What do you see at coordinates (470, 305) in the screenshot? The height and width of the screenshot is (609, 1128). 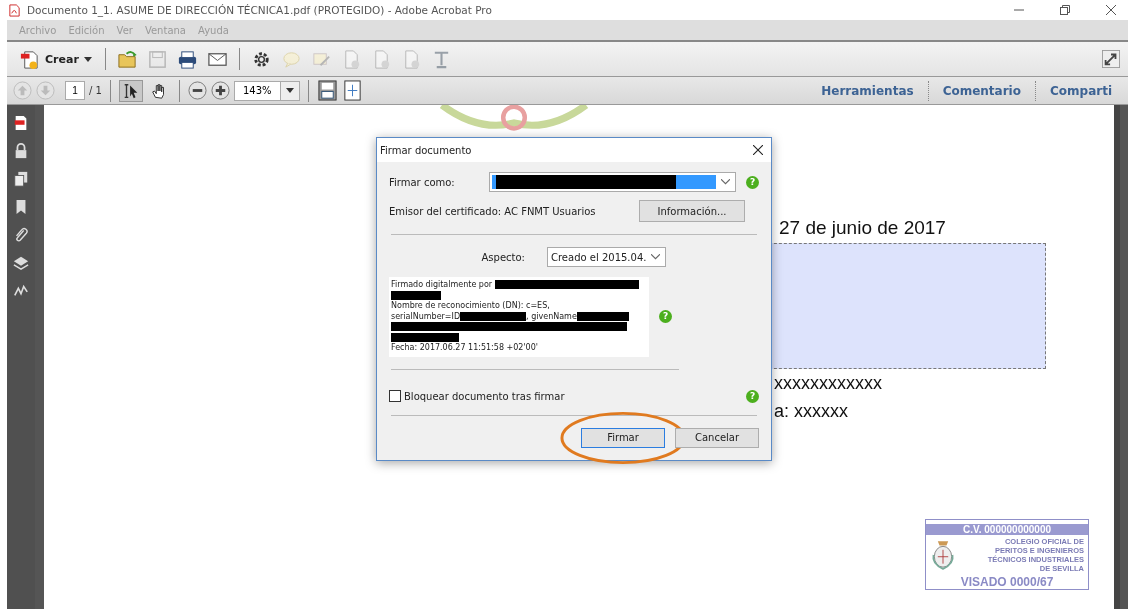 I see `preview-text: Nombre de reconocimiento (DN): c=ES,` at bounding box center [470, 305].